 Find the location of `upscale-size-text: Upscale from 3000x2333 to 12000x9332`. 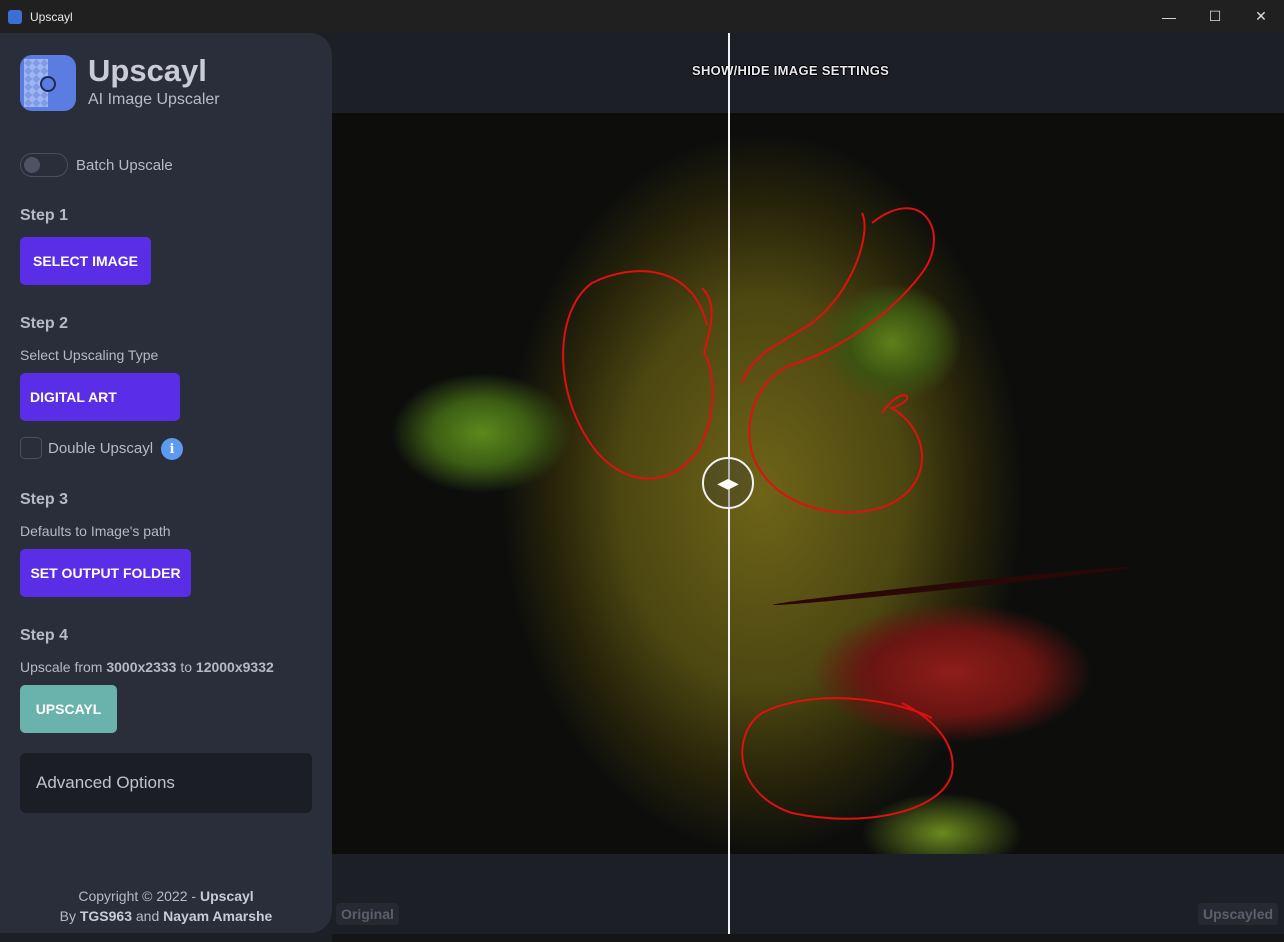

upscale-size-text: Upscale from 3000x2333 to 12000x9332 is located at coordinates (147, 667).